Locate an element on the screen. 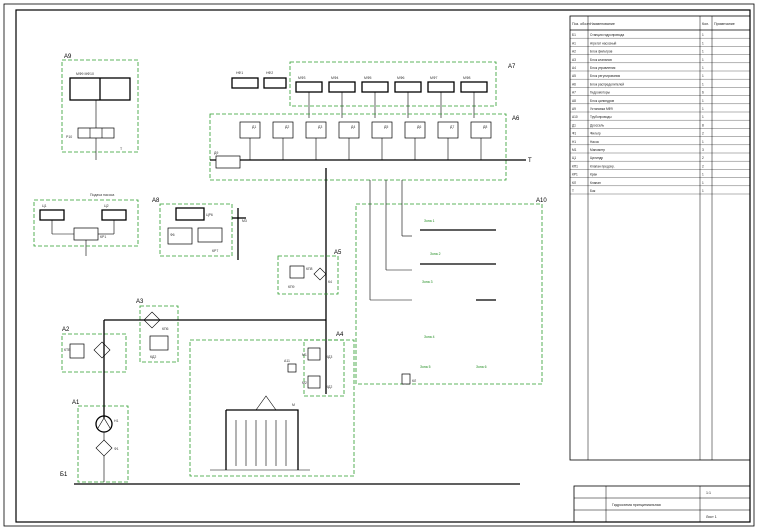 The height and width of the screenshot is (530, 758). block-a2-label: А2 is located at coordinates (66, 330).